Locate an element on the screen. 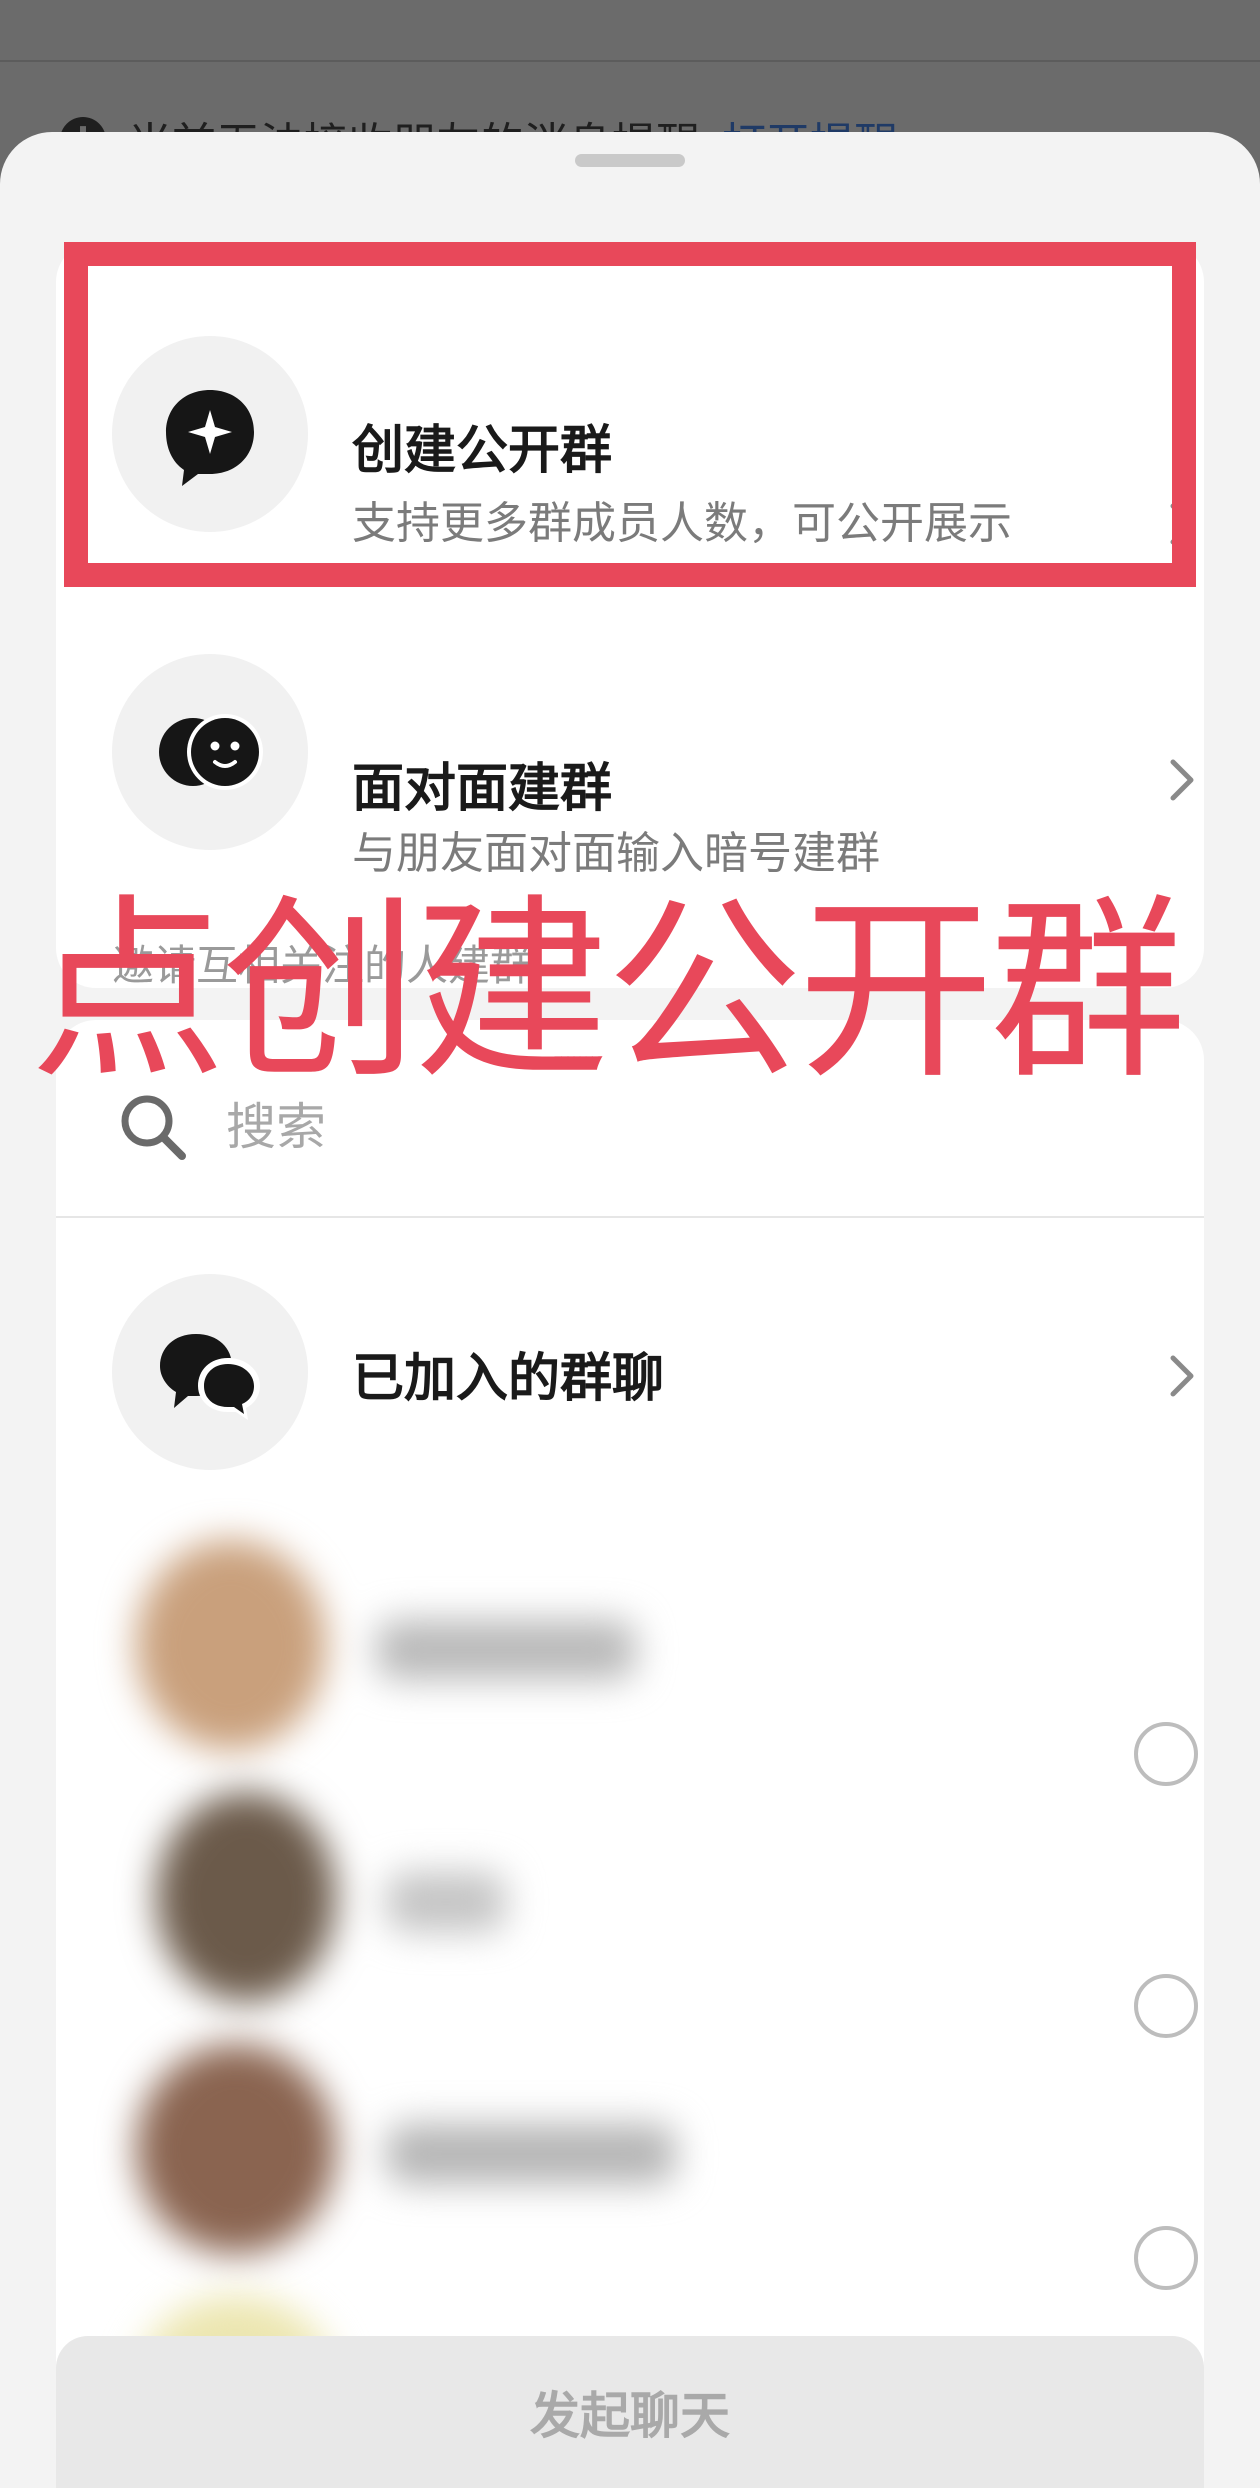 The height and width of the screenshot is (2488, 1260). sheet-handle is located at coordinates (630, 160).